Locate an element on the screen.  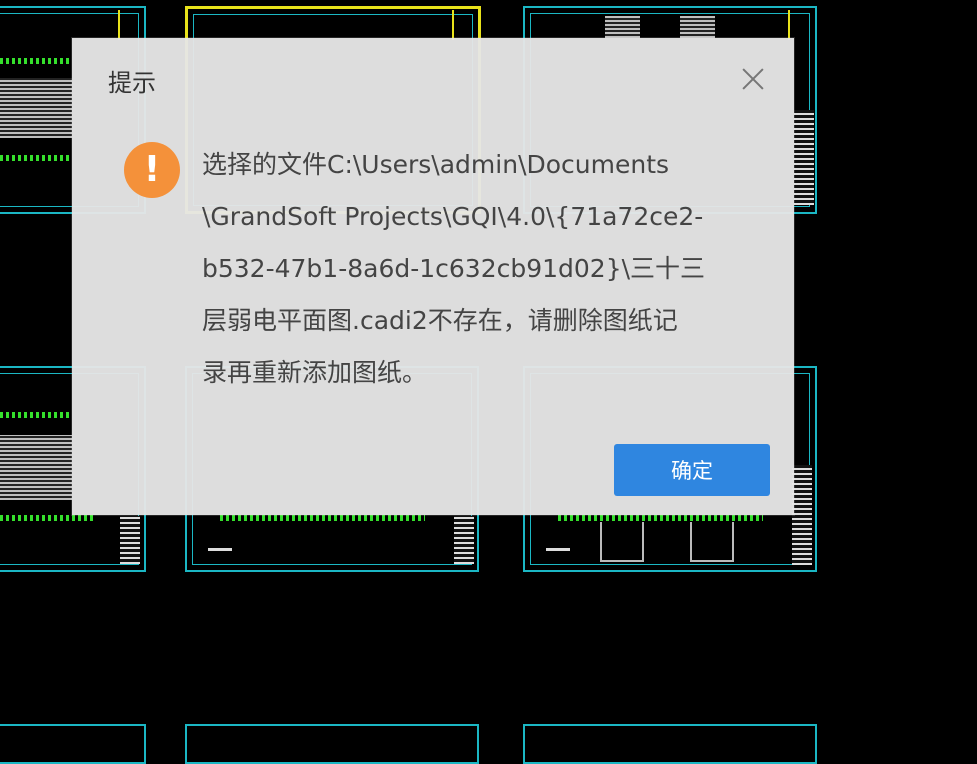
warning-icon: ! is located at coordinates (152, 170).